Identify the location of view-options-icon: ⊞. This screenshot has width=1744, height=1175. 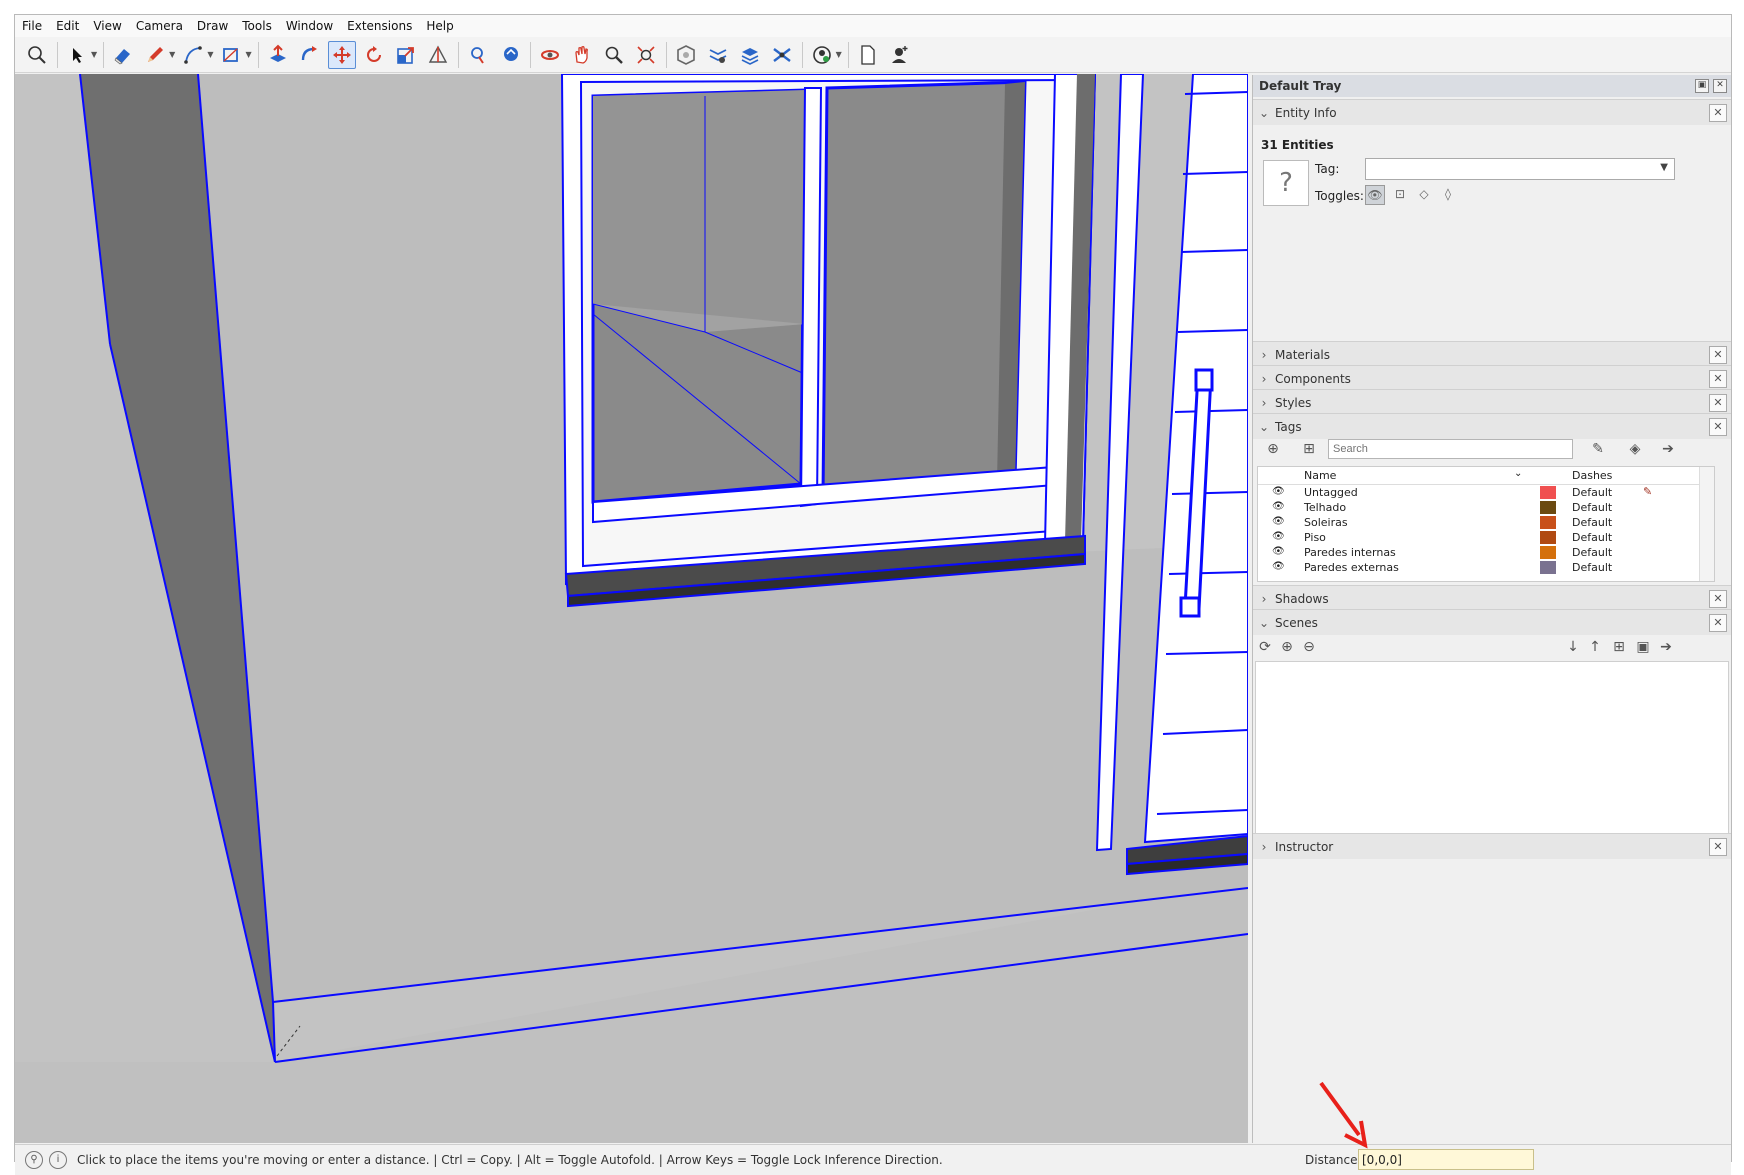
(1619, 647).